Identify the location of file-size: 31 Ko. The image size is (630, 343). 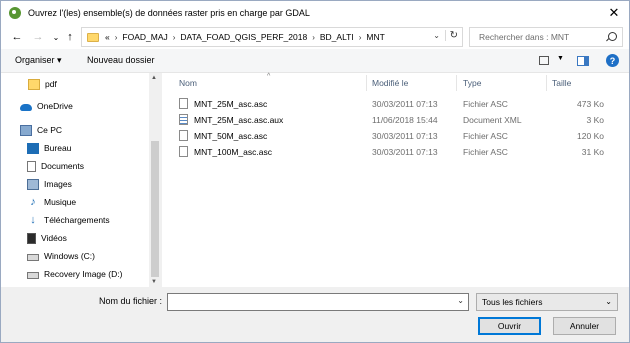
(592, 152).